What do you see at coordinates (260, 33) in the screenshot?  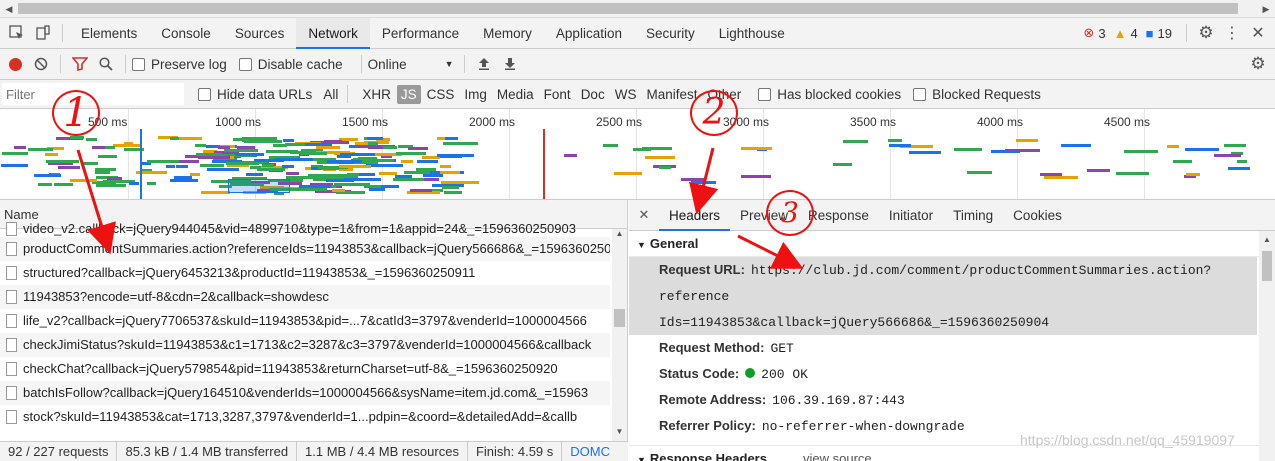 I see `tab-sources: Sources` at bounding box center [260, 33].